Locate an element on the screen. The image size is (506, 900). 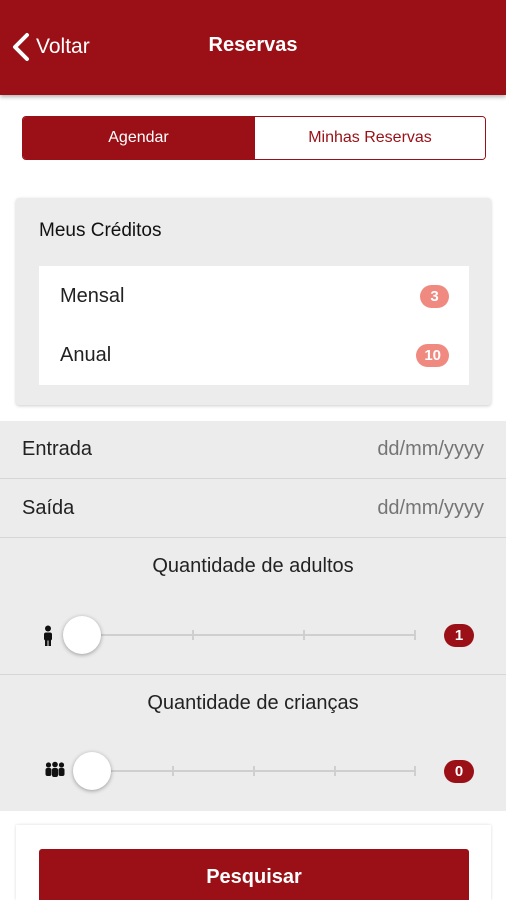
credit-row-mensal: Mensal 3 is located at coordinates (254, 296).